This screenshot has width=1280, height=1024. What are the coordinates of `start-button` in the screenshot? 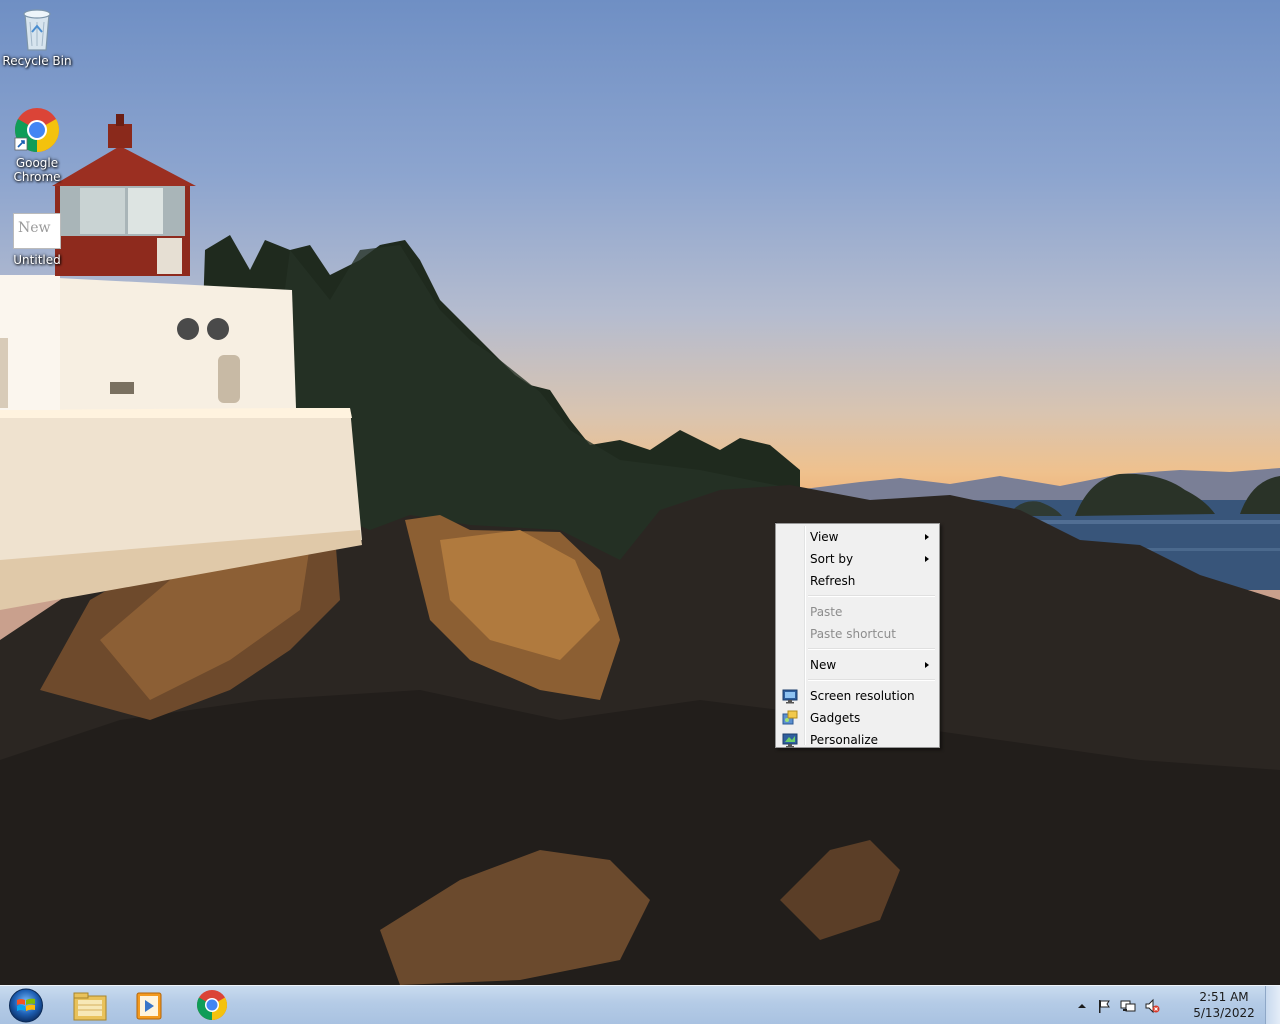 It's located at (26, 1005).